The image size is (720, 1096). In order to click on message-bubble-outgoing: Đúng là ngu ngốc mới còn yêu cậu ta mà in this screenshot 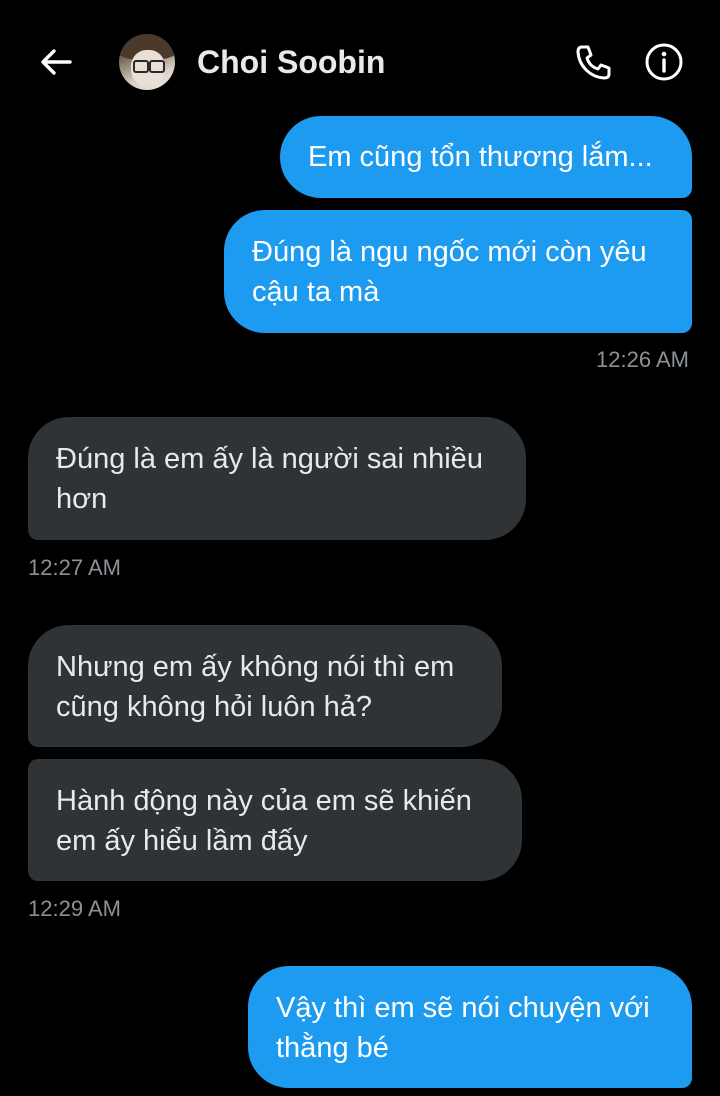, I will do `click(458, 271)`.